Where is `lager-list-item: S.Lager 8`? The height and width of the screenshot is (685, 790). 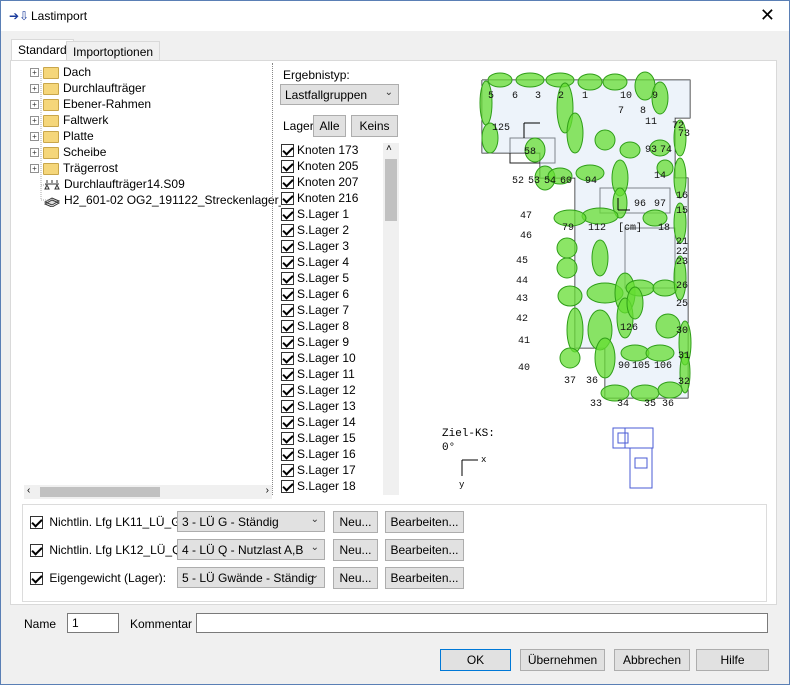 lager-list-item: S.Lager 8 is located at coordinates (315, 327).